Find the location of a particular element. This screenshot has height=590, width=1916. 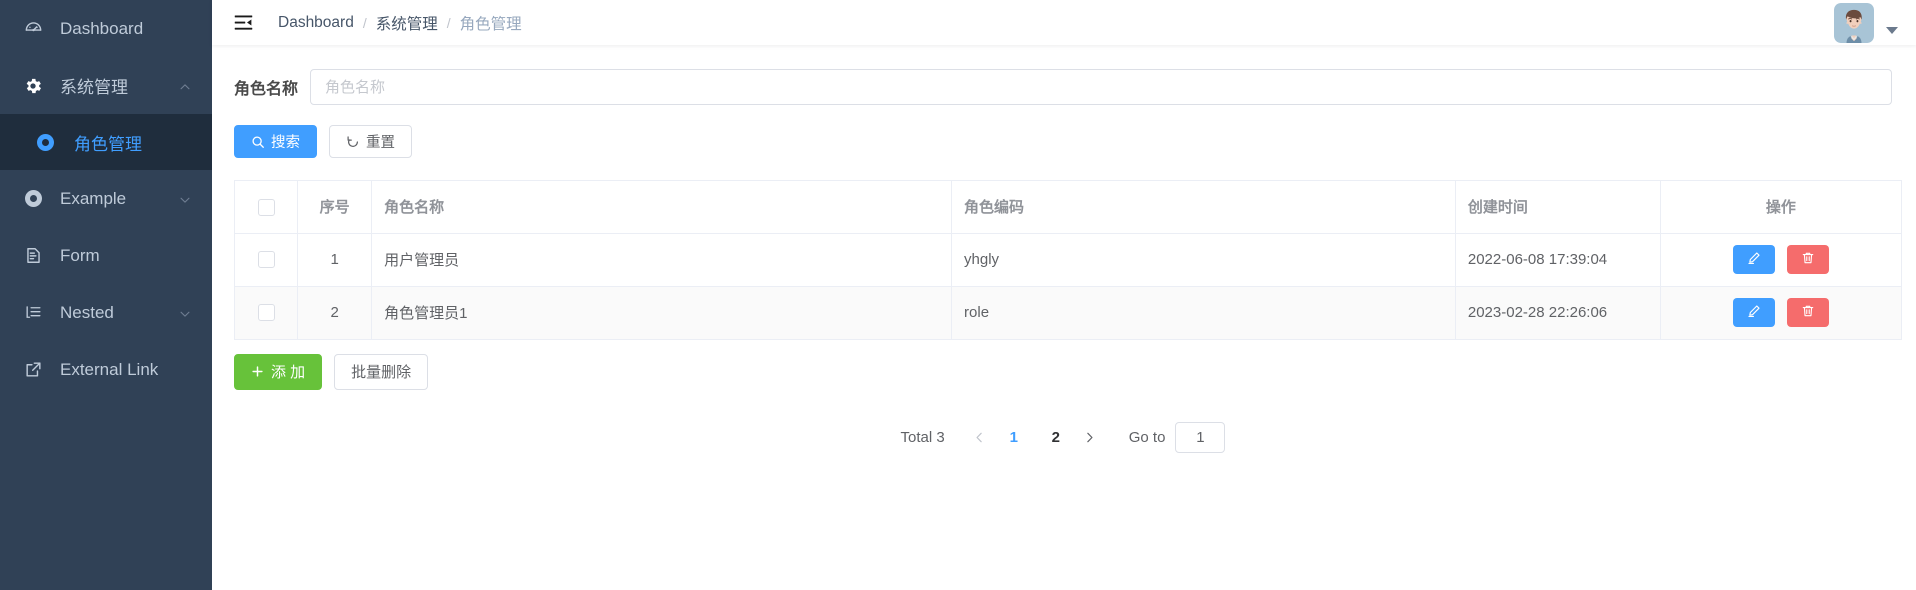

batch-delete-button: 批量删除 is located at coordinates (381, 371).